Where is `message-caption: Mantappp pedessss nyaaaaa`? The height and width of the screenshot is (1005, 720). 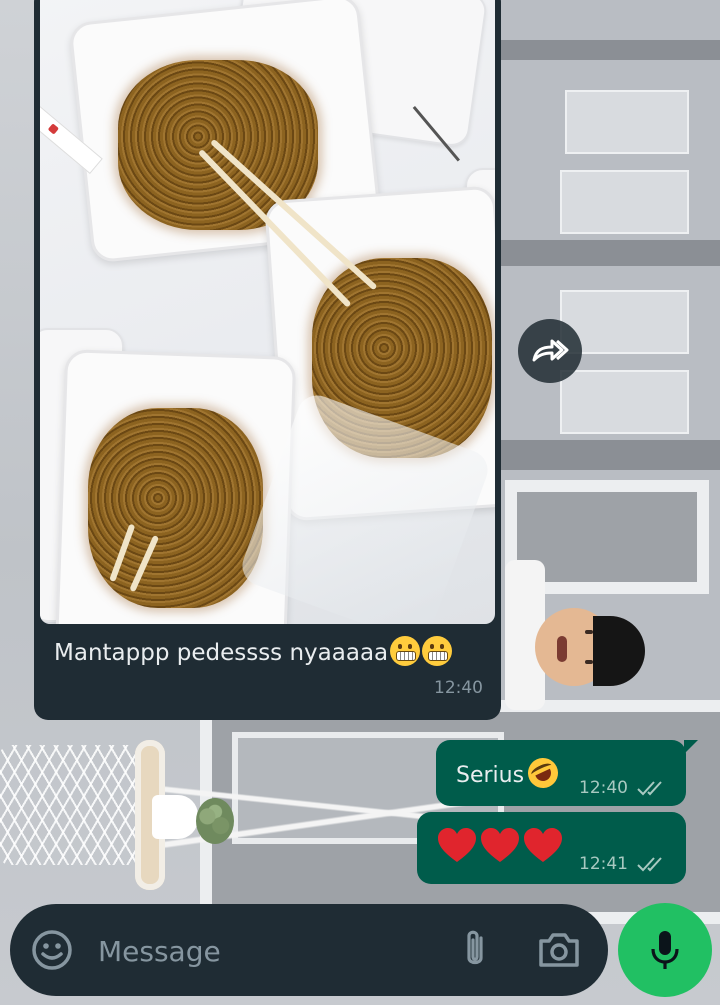
message-caption: Mantappp pedessss nyaaaaa is located at coordinates (253, 651).